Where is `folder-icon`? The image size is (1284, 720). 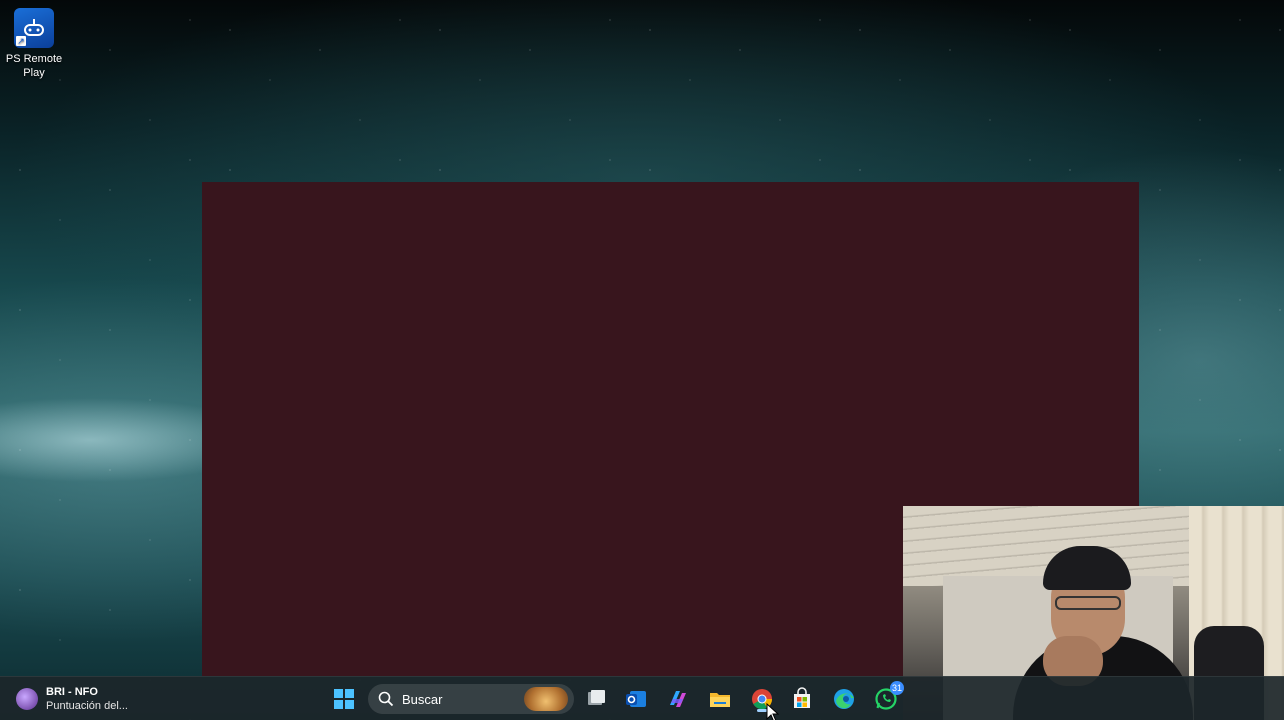 folder-icon is located at coordinates (720, 700).